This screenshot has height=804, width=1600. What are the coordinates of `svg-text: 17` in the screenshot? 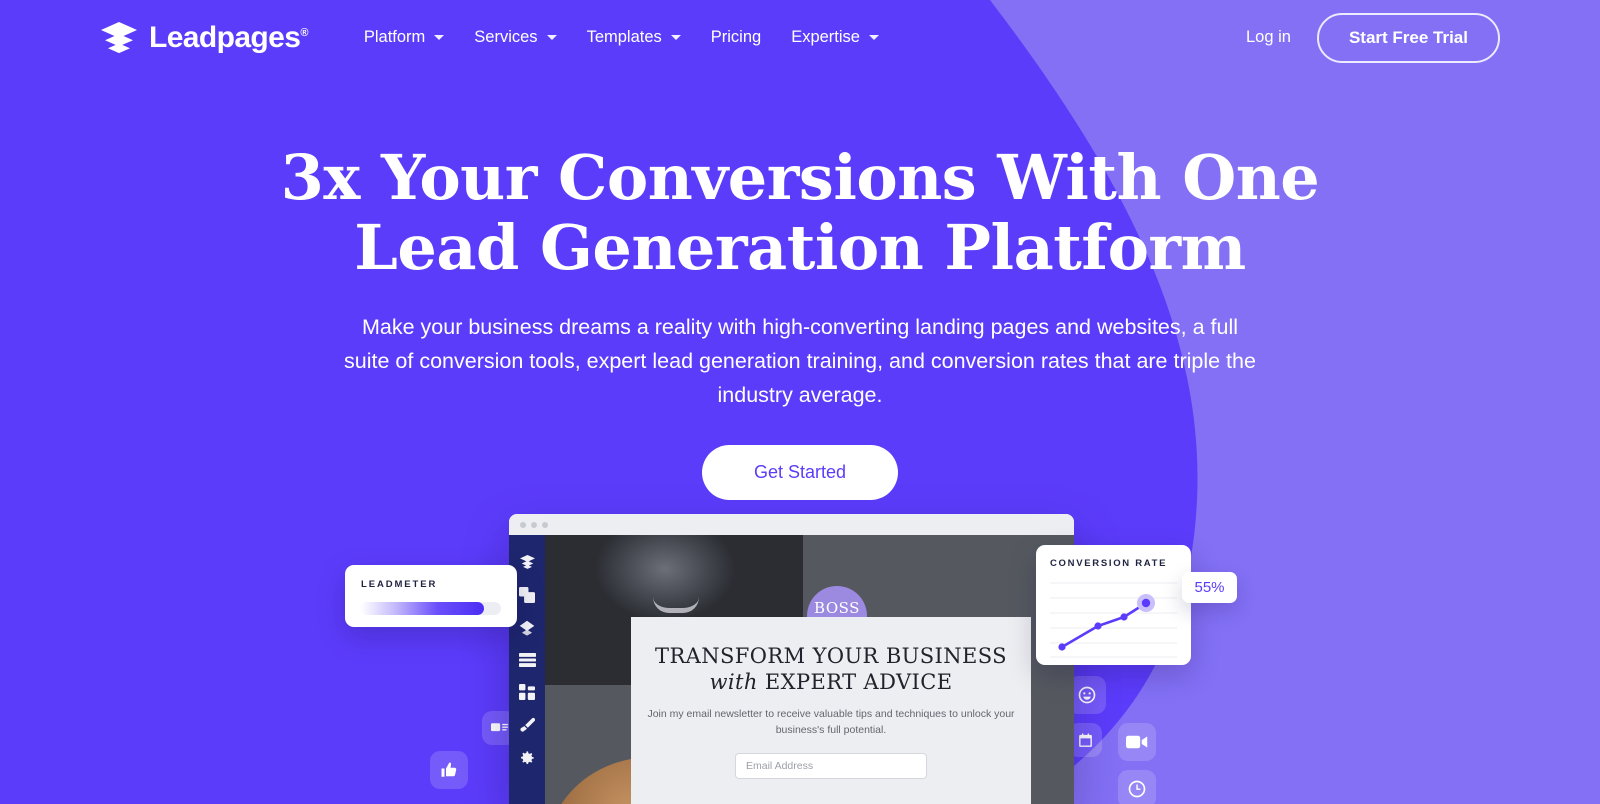 It's located at (1085, 743).